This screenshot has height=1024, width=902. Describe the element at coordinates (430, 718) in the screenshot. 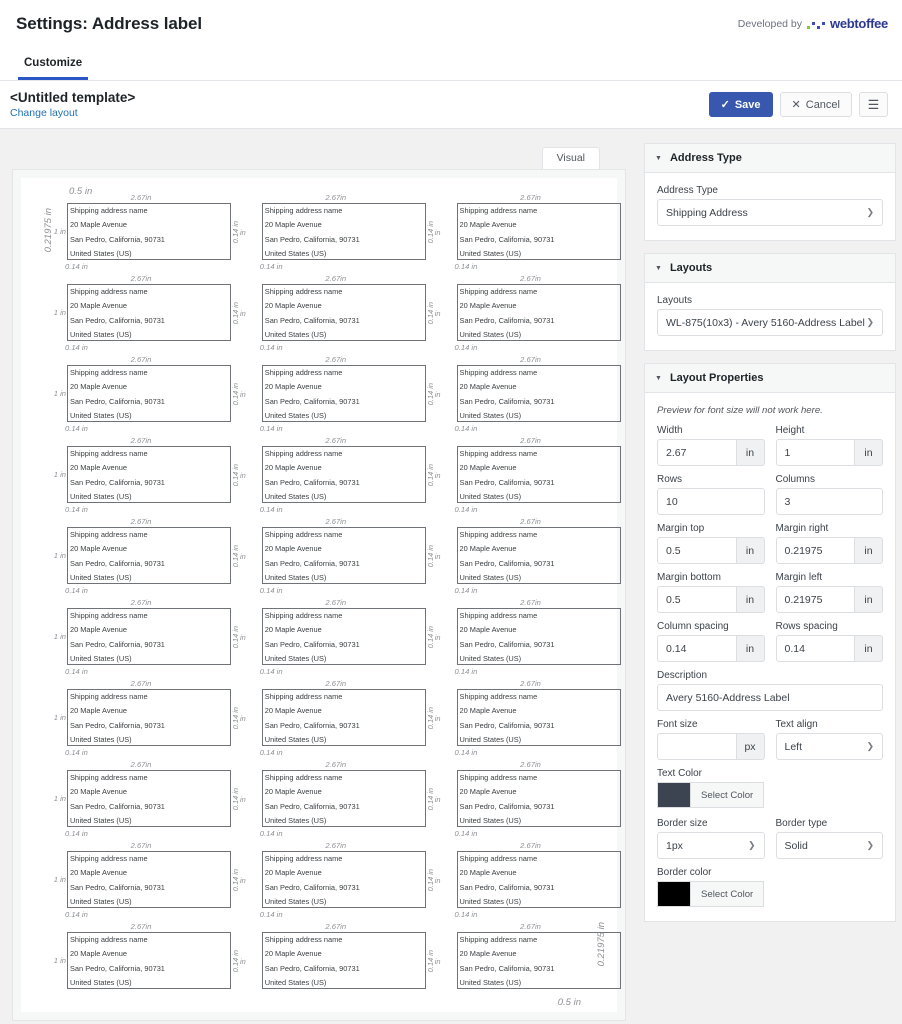

I see `column-spacing-value: 0.14 in` at that location.